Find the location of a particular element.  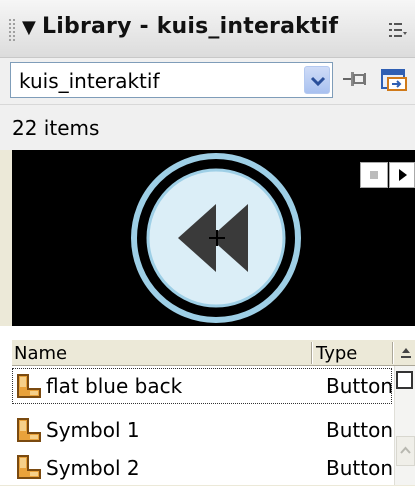

chevron-down-icon is located at coordinates (317, 80).